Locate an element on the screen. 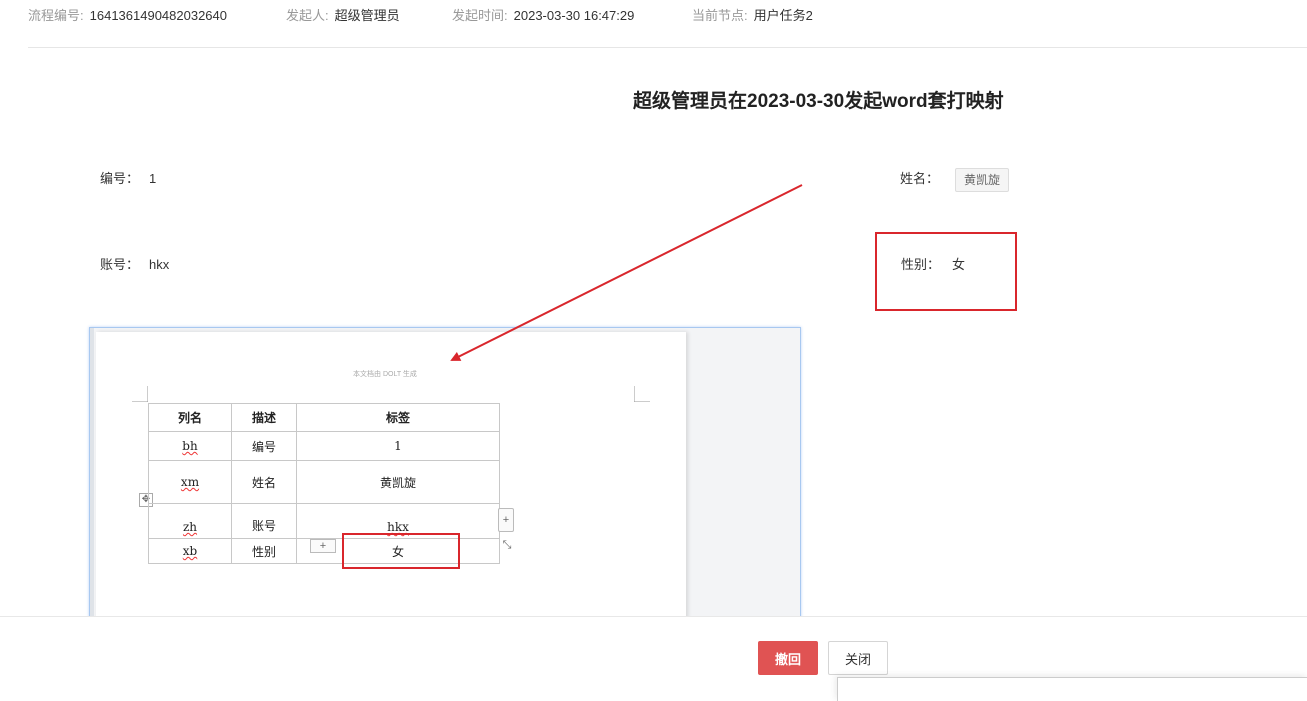 The image size is (1307, 701). initiator: 发起人: 超级管理员 is located at coordinates (343, 14).